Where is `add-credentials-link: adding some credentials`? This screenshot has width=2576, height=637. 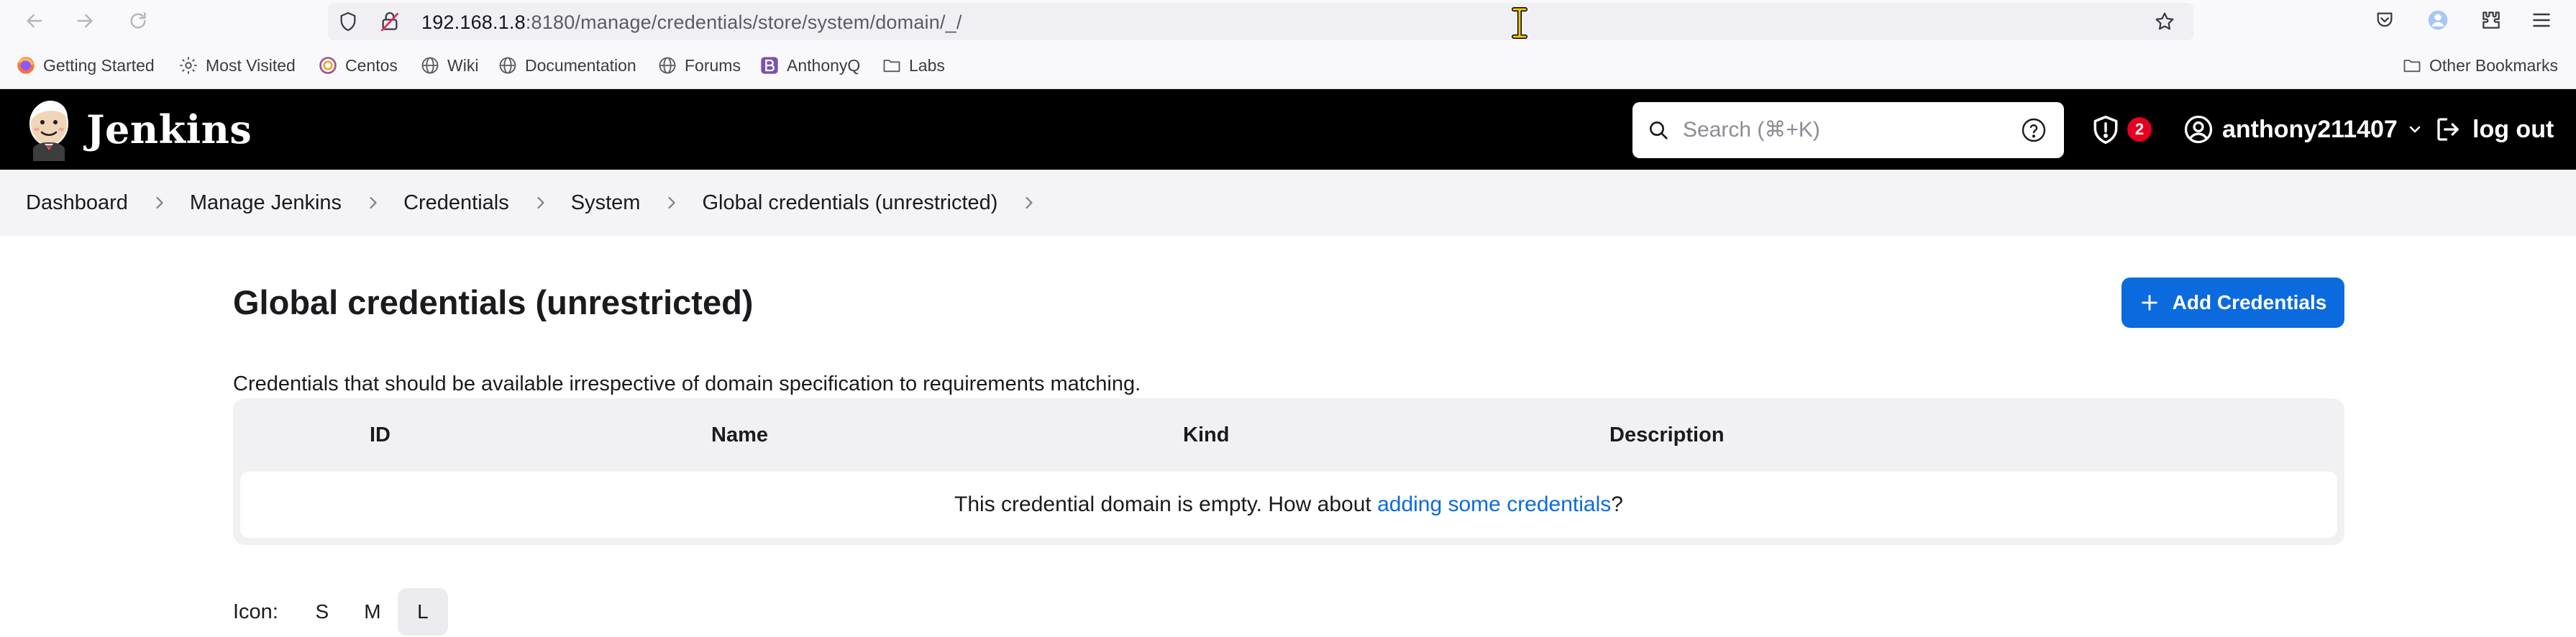 add-credentials-link: adding some credentials is located at coordinates (1494, 504).